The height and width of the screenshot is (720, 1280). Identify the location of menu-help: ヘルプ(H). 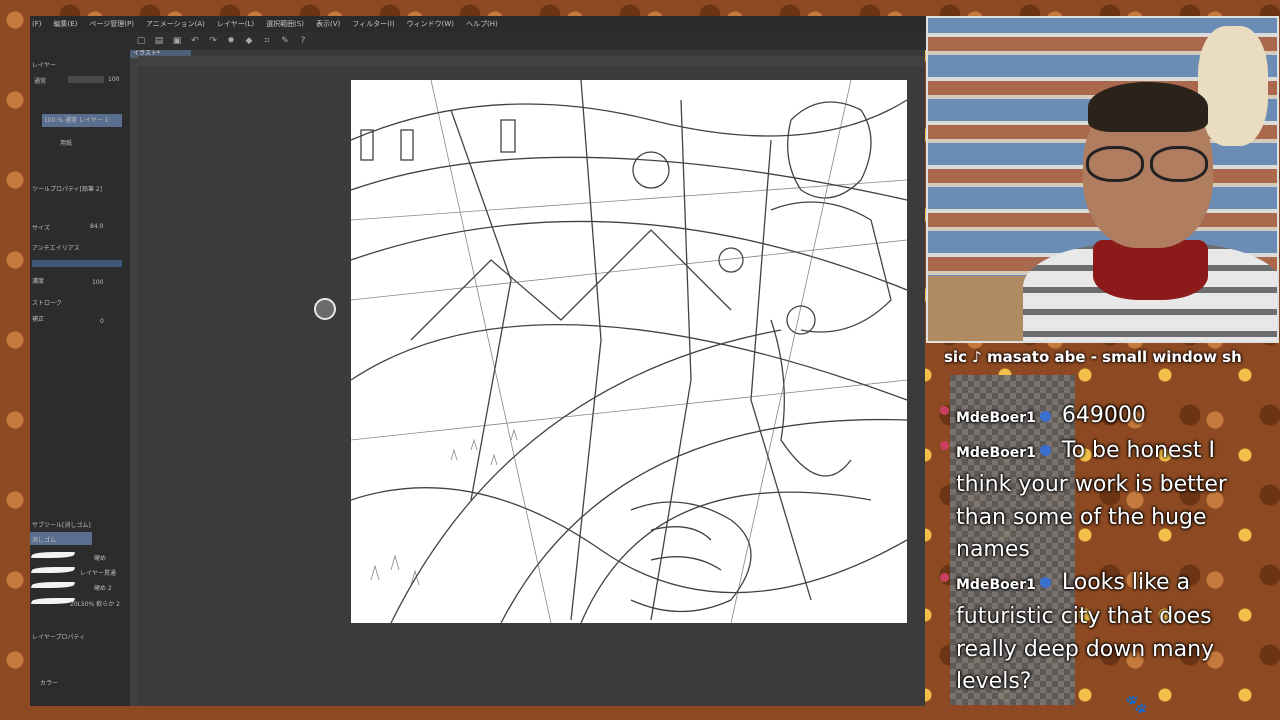
(482, 24).